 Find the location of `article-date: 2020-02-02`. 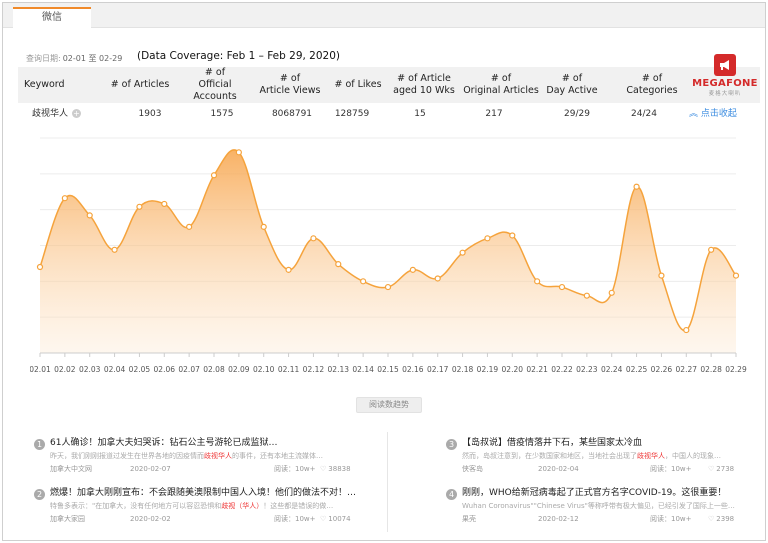

article-date: 2020-02-02 is located at coordinates (150, 519).